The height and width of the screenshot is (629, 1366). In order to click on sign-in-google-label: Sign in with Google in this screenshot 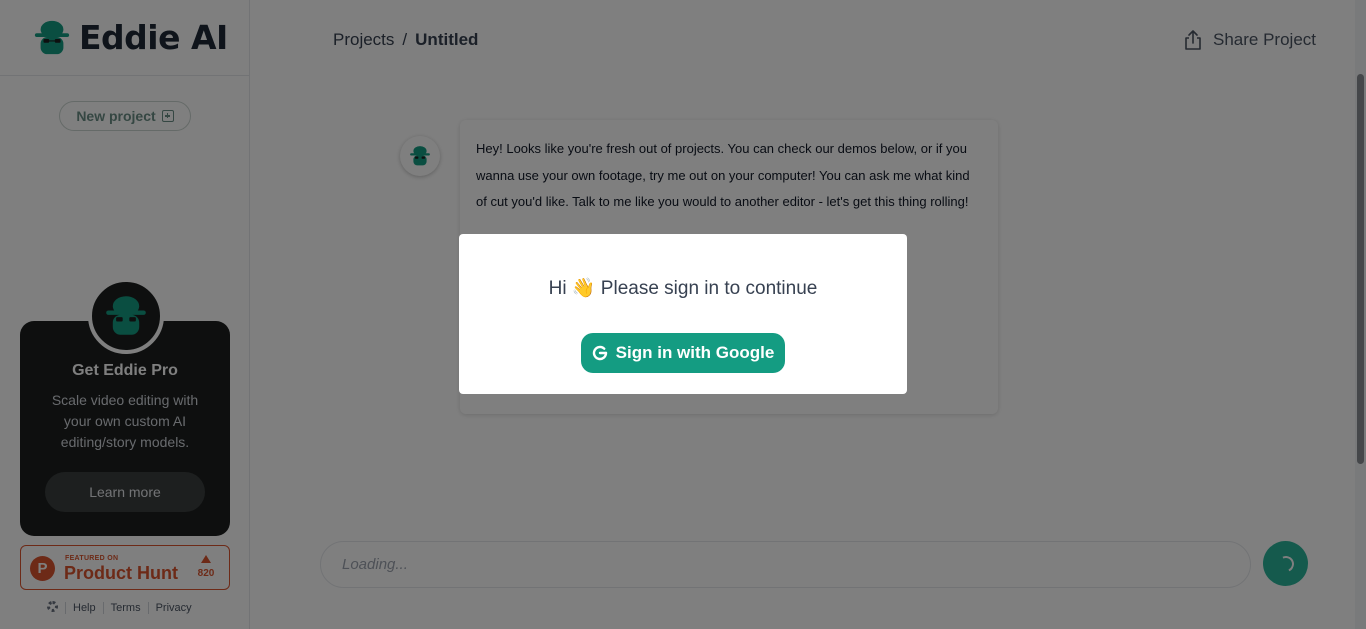, I will do `click(695, 352)`.